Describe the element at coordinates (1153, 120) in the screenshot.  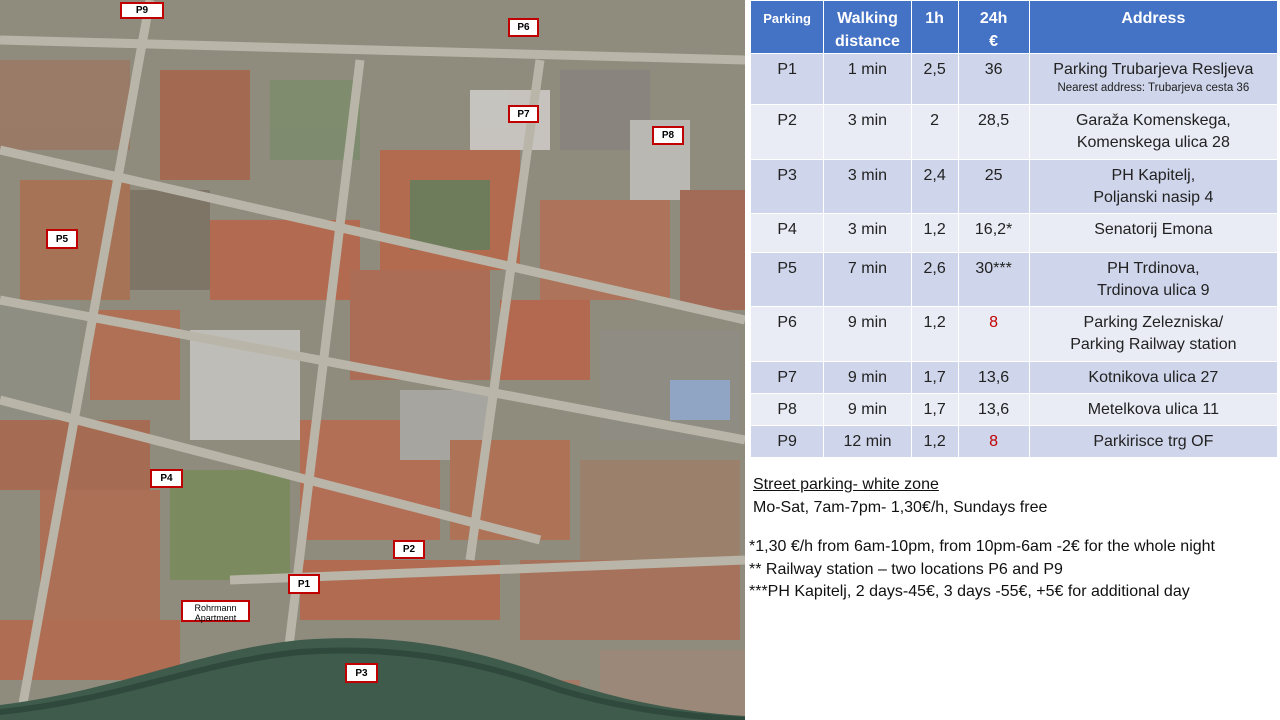
I see `address-line1: Garaža Komenskega,` at that location.